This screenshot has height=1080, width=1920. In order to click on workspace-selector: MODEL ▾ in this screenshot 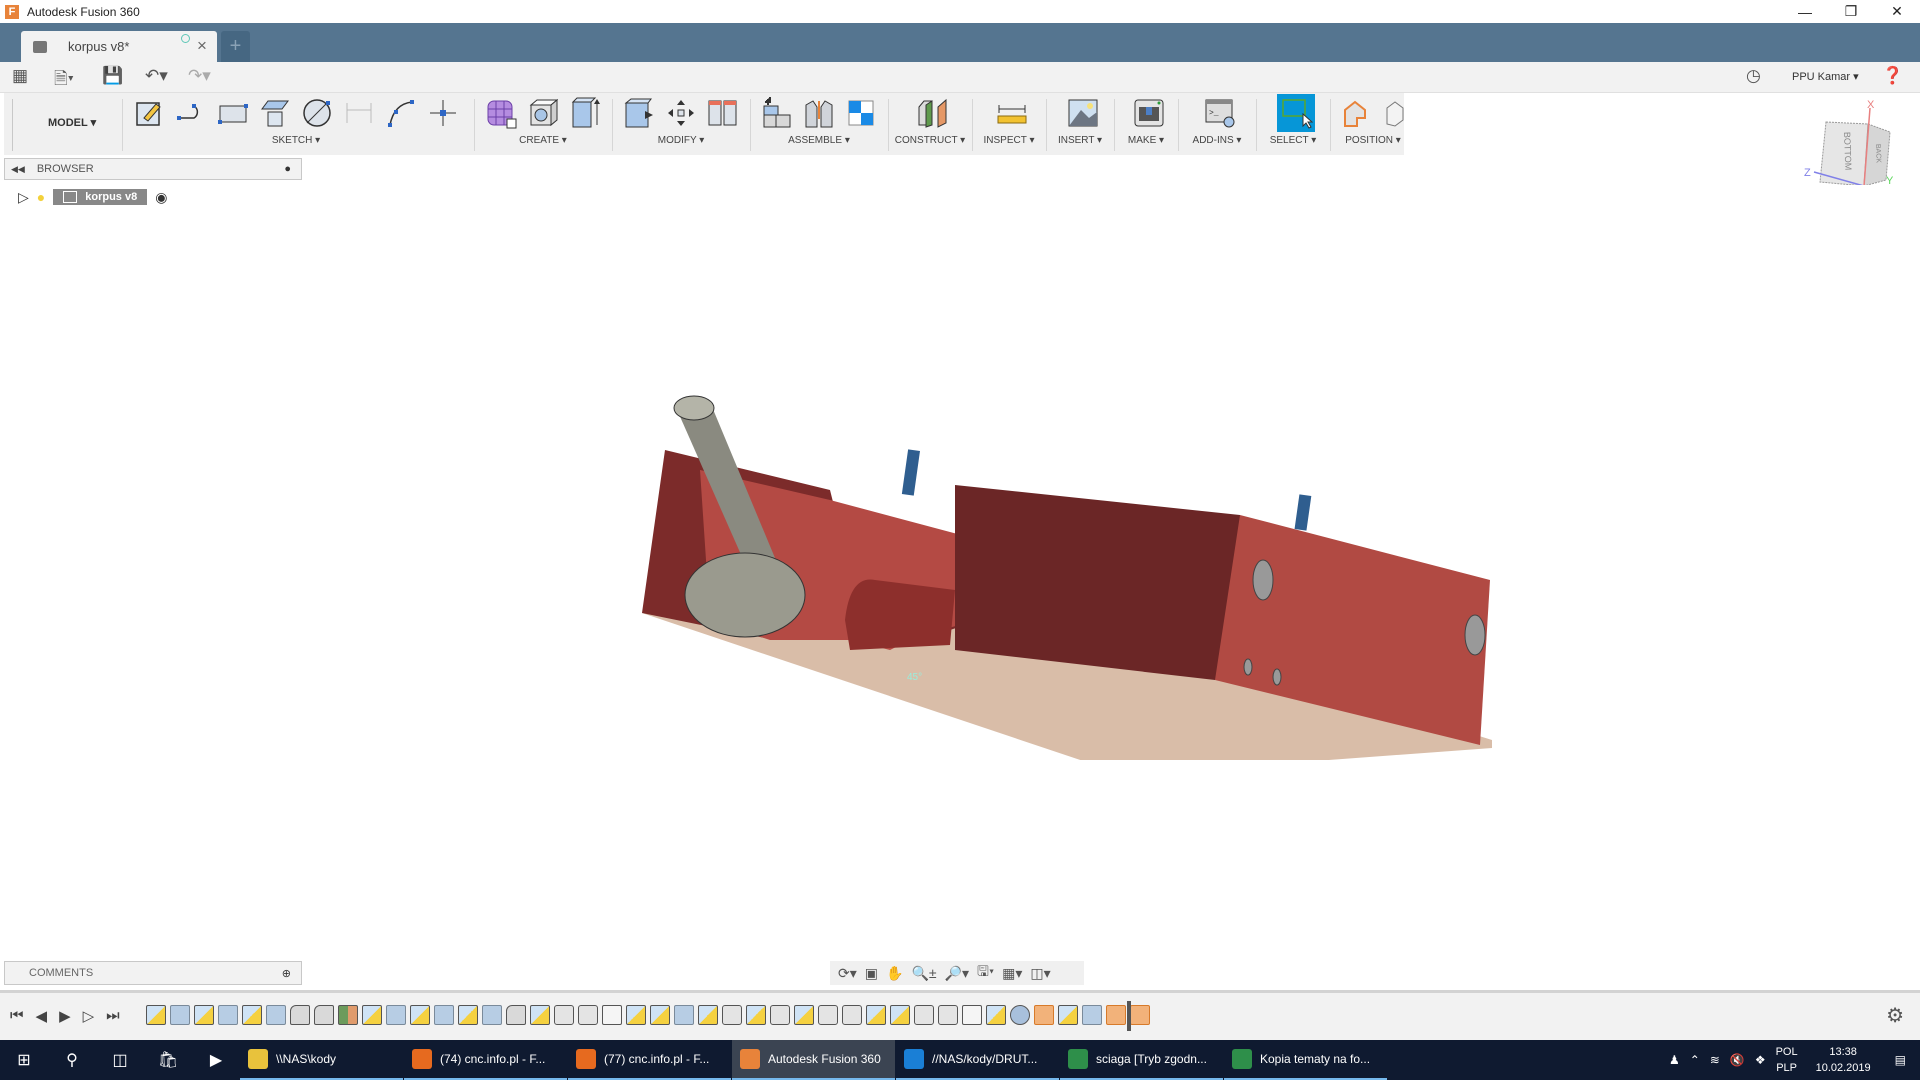, I will do `click(72, 122)`.